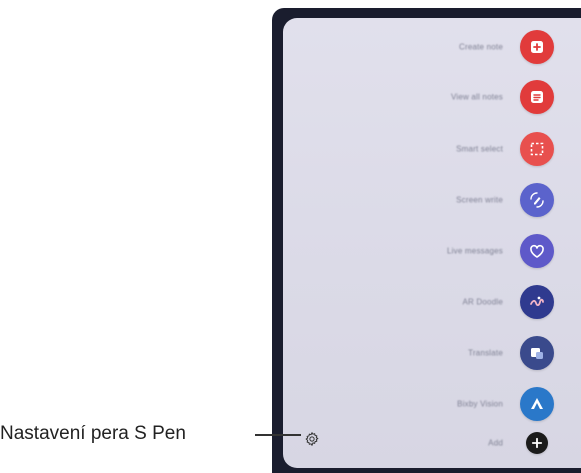 The width and height of the screenshot is (581, 473). Describe the element at coordinates (495, 443) in the screenshot. I see `menu-item-label: Add` at that location.